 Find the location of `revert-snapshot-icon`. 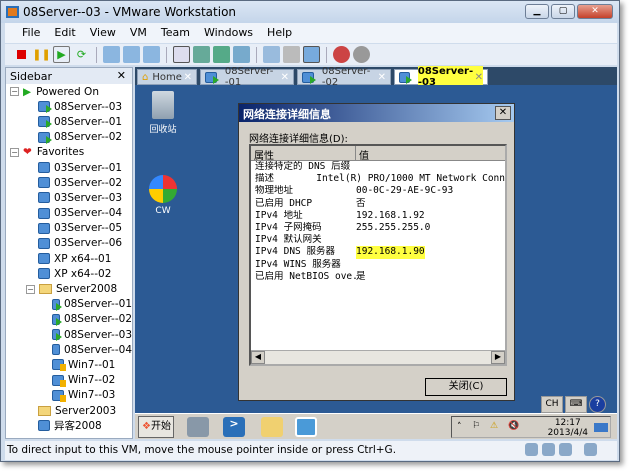

revert-snapshot-icon is located at coordinates (131, 54).